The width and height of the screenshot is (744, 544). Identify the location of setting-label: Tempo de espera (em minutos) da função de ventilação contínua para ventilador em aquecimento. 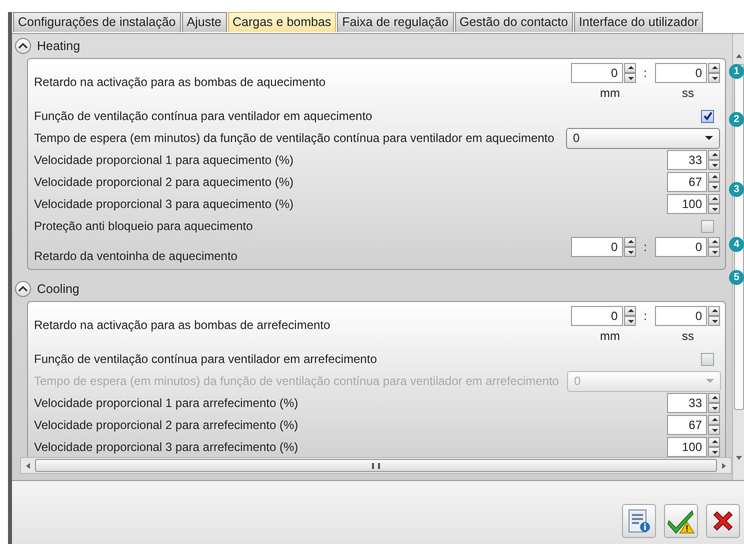
(294, 138).